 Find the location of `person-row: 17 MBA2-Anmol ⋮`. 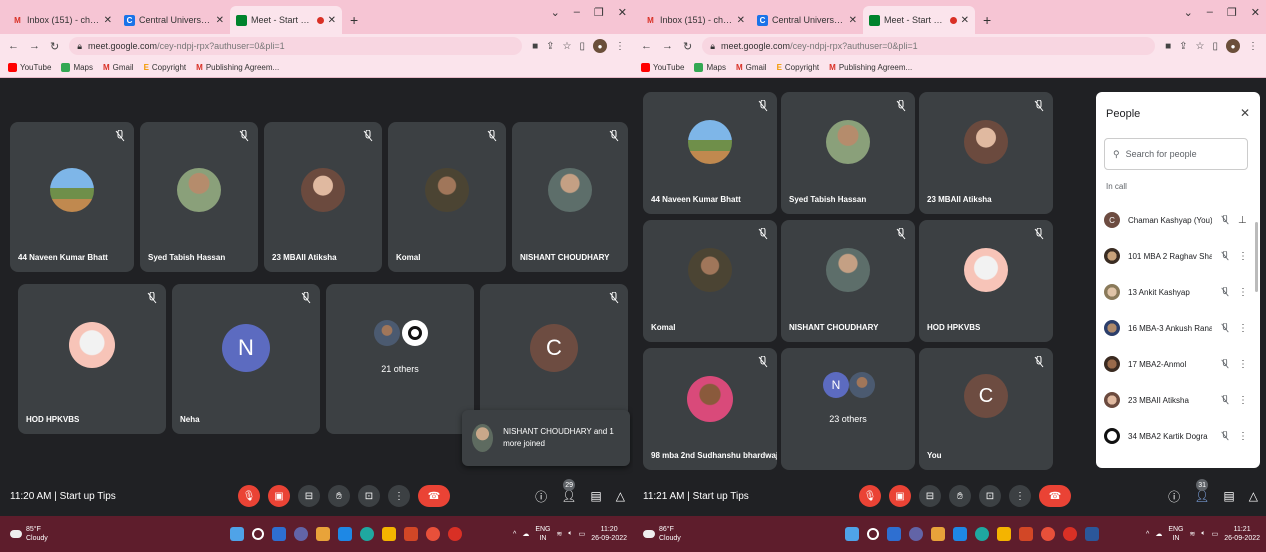

person-row: 17 MBA2-Anmol ⋮ is located at coordinates (1175, 364).